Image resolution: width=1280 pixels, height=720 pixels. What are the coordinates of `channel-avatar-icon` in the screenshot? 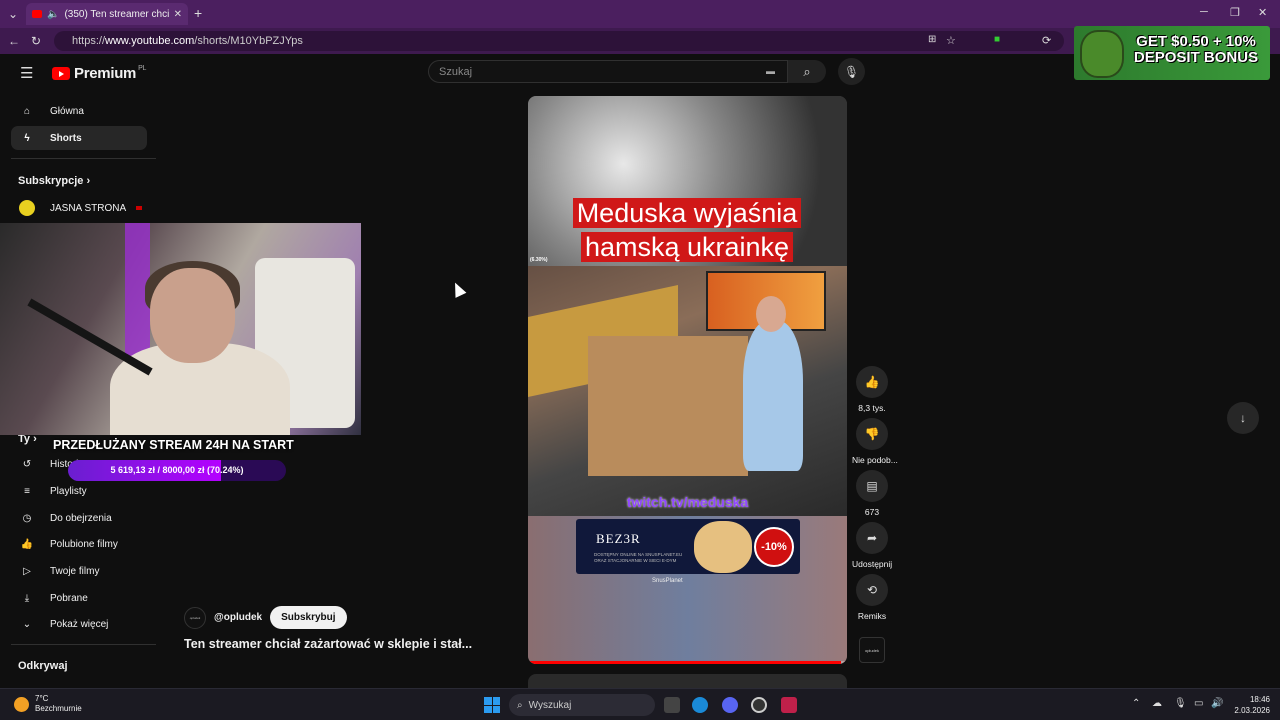 It's located at (27, 208).